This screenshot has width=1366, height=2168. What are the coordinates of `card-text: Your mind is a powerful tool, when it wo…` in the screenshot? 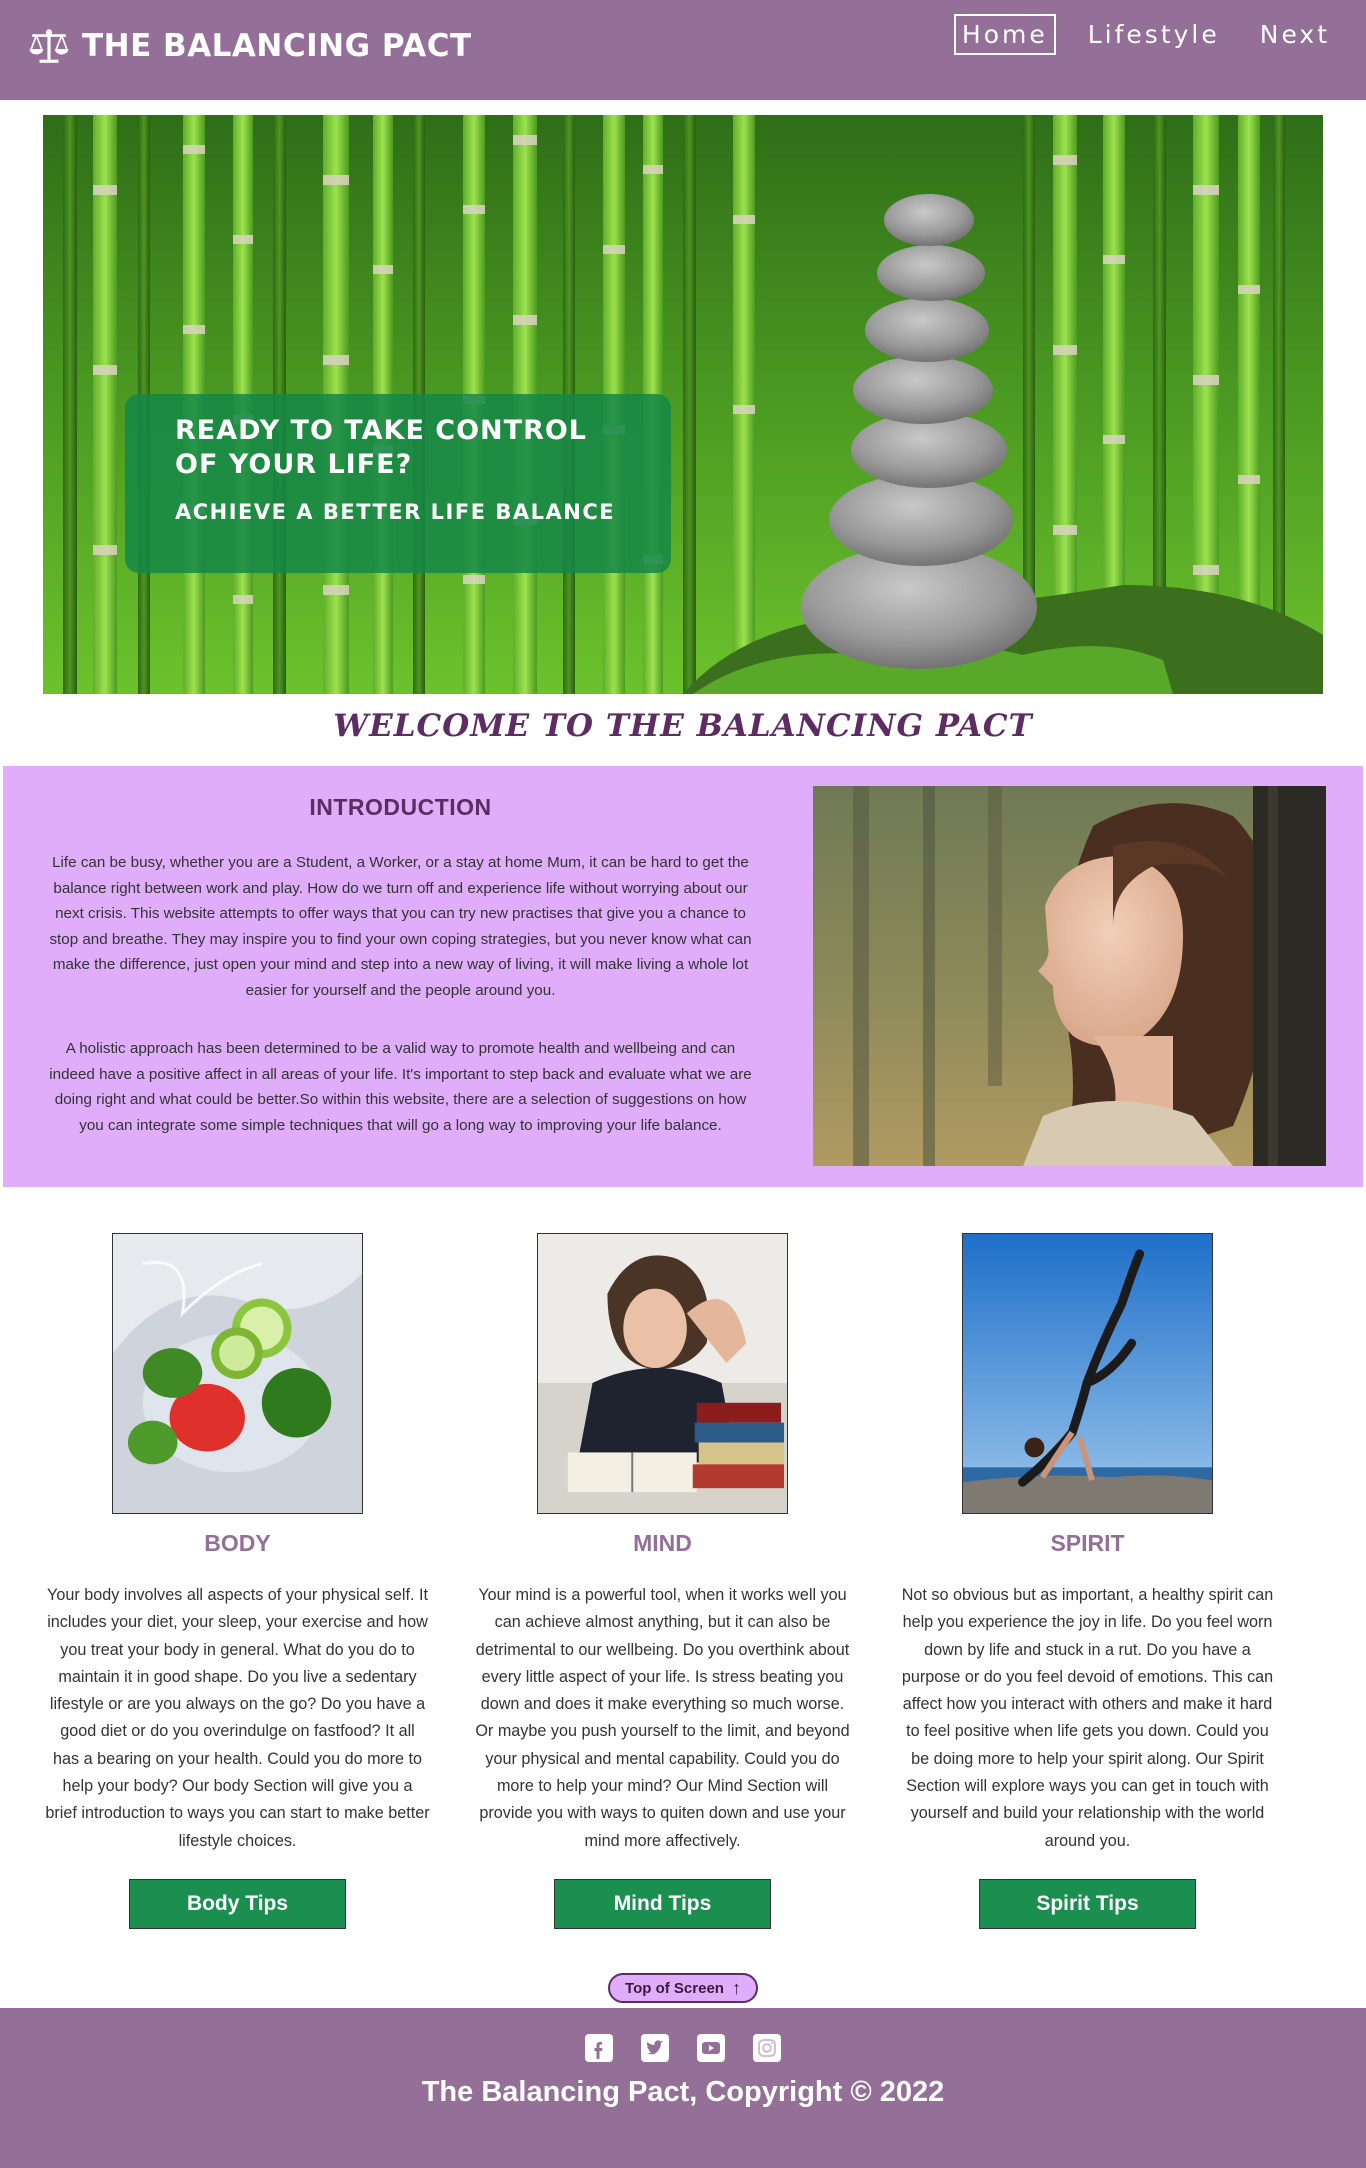 It's located at (662, 1718).